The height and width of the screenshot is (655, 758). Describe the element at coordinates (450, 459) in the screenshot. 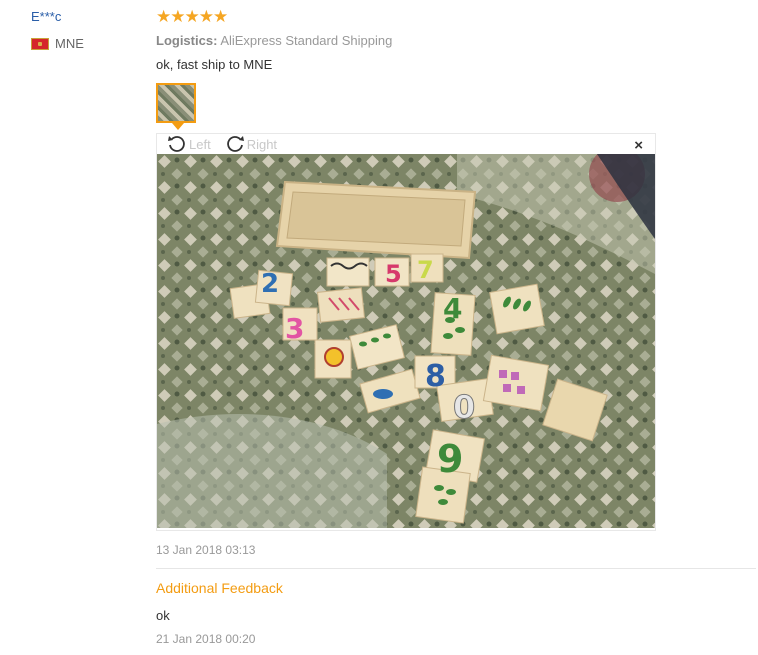

I see `puzzle-number: 9` at that location.